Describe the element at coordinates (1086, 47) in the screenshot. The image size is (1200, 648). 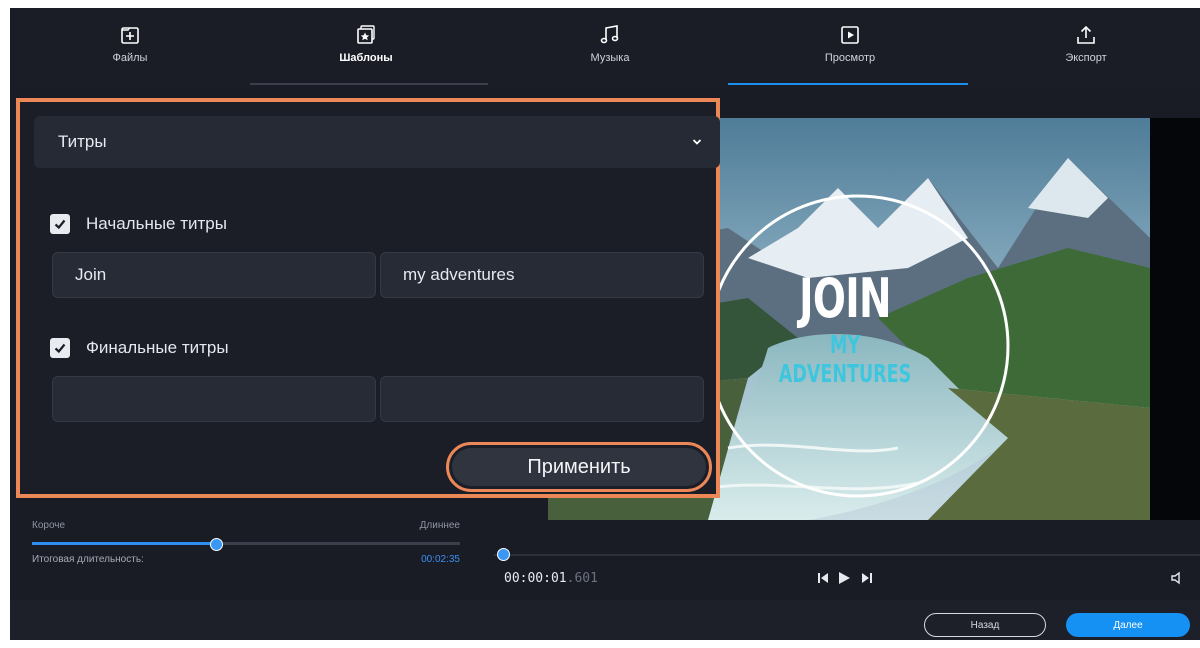
I see `tab-export: Экспорт` at that location.